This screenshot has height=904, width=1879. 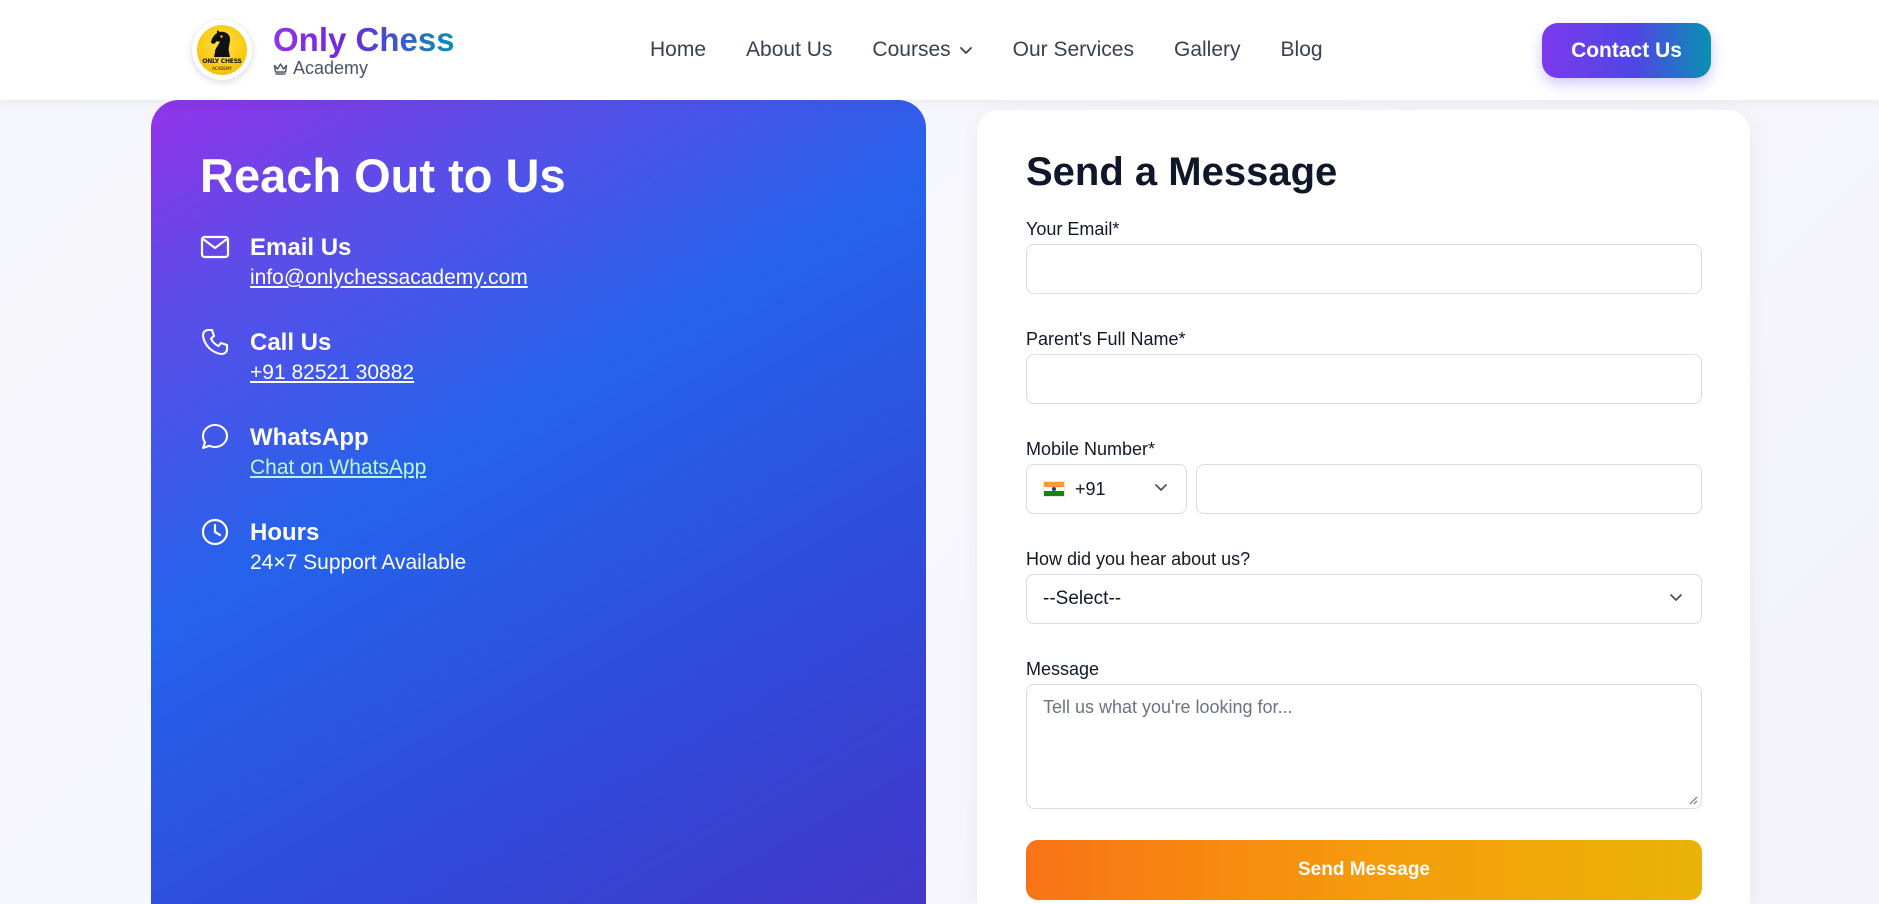 I want to click on country-code-select: +91, so click(x=1106, y=489).